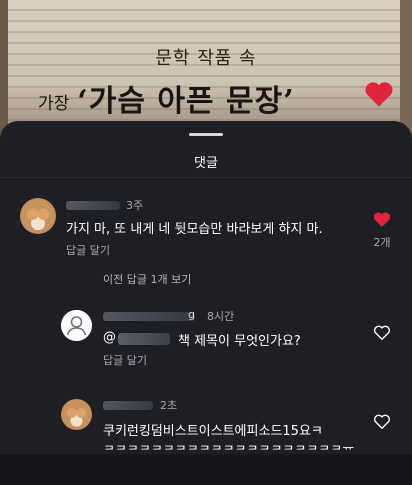 This screenshot has width=412, height=485. I want to click on heart-icon, so click(379, 94).